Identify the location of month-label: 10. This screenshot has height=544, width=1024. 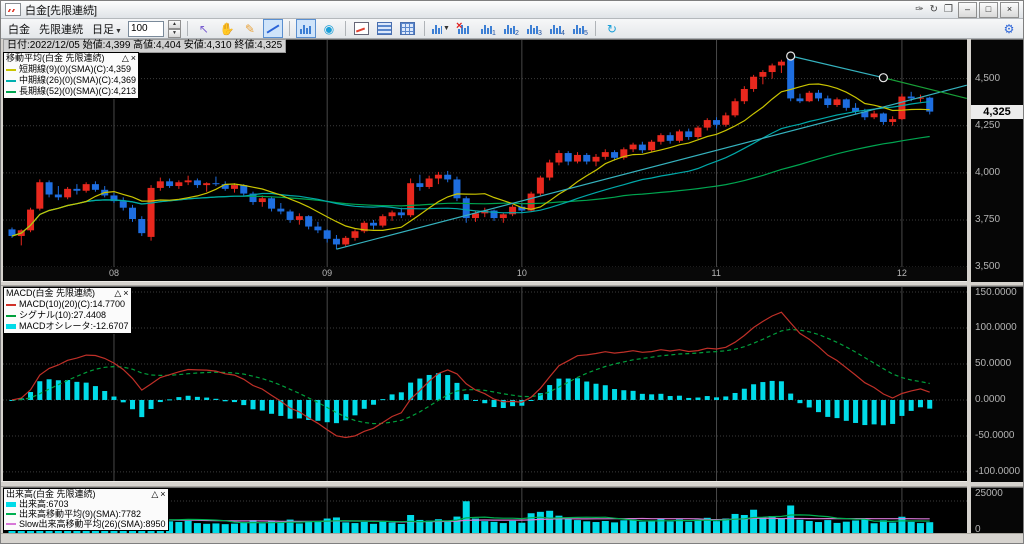
(521, 273).